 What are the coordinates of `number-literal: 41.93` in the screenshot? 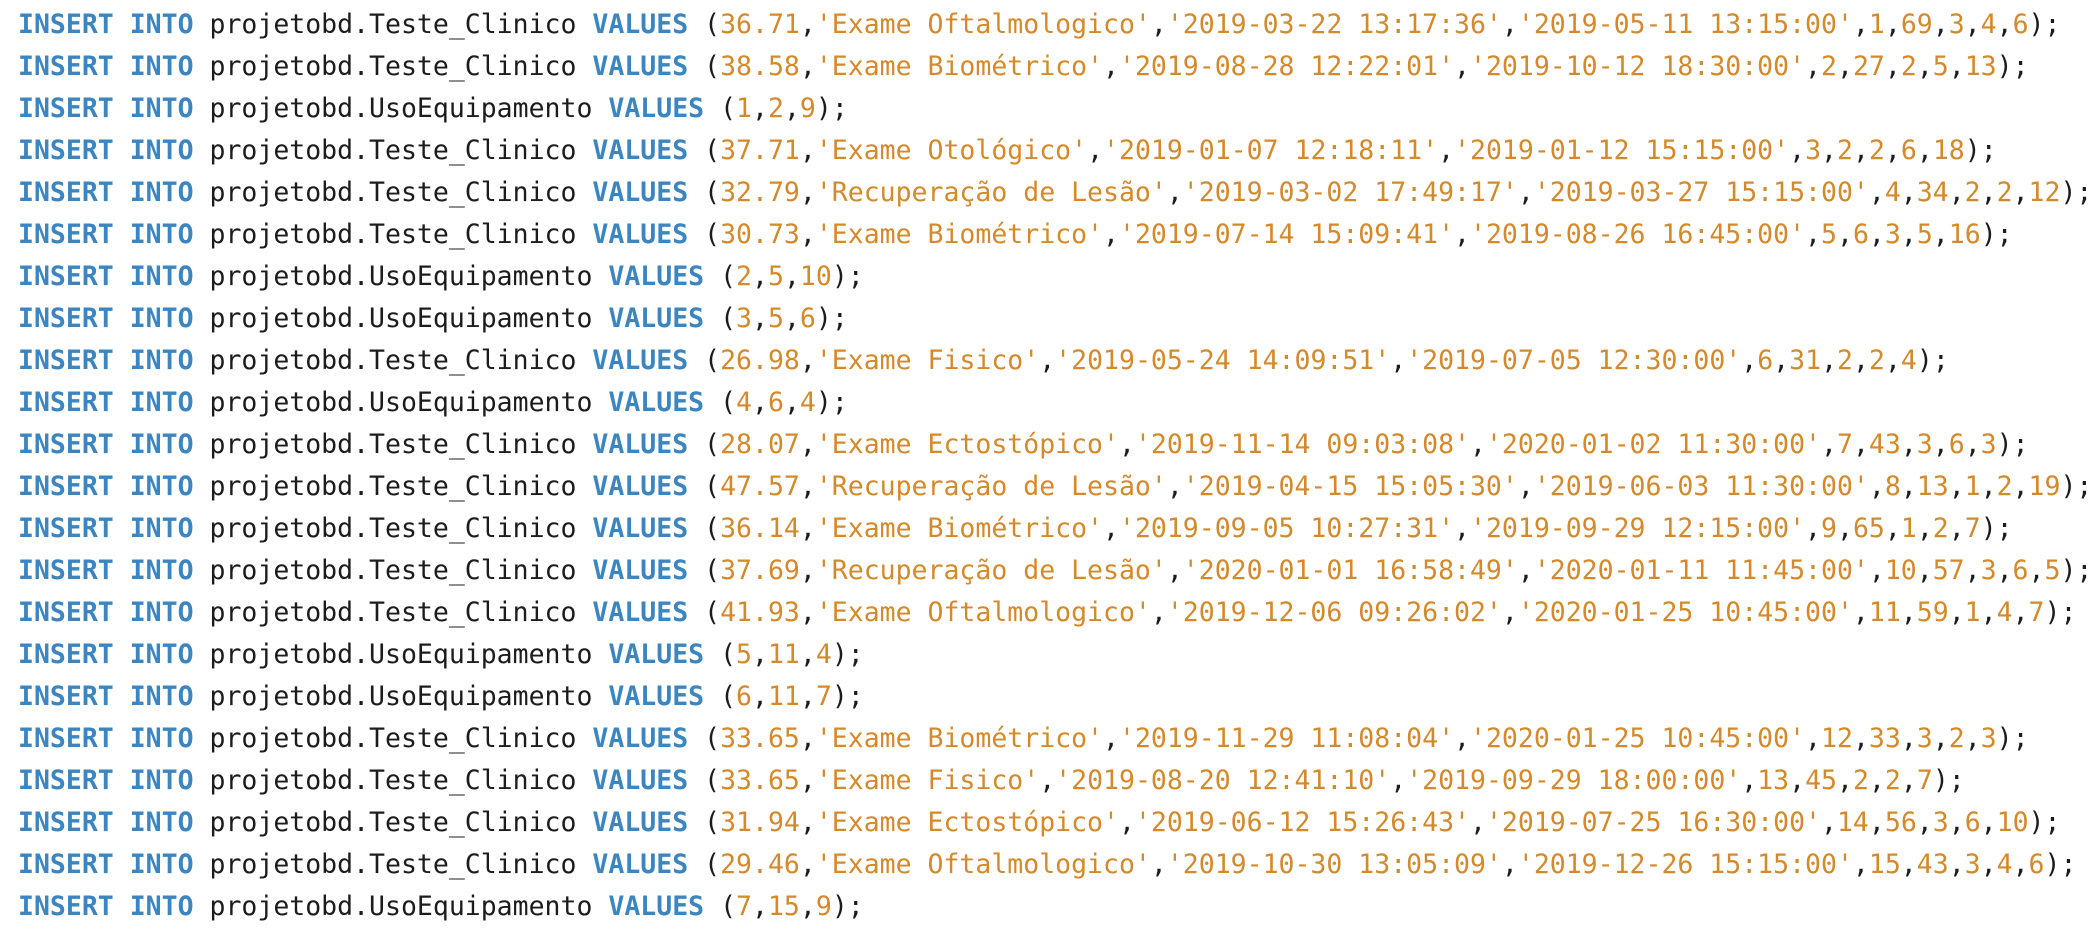 It's located at (760, 612).